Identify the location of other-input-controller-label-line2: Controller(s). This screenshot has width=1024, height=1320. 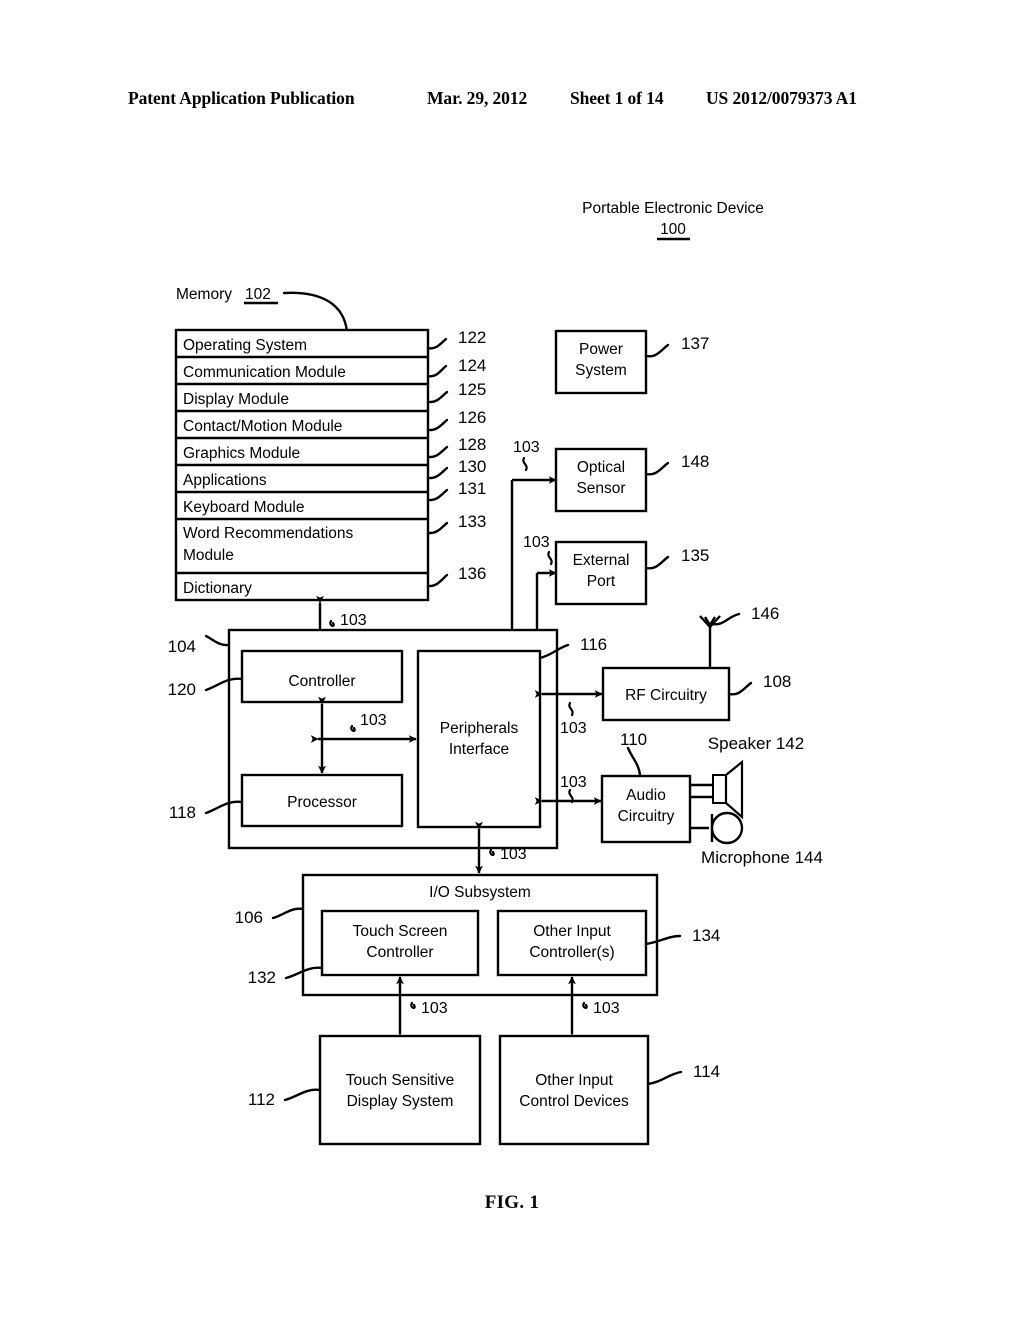
(571, 952).